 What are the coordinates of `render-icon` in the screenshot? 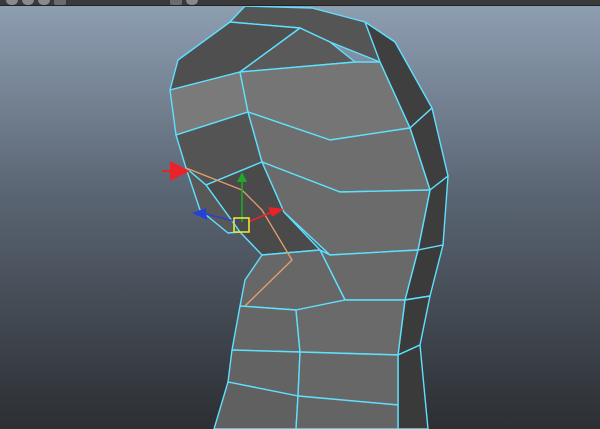 It's located at (12, 2).